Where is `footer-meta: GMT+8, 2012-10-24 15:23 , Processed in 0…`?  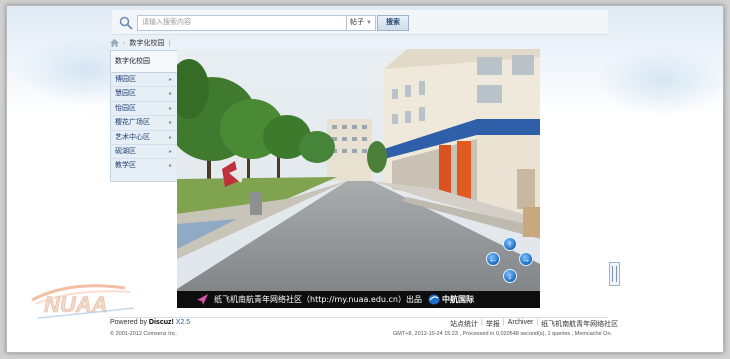 footer-meta: GMT+8, 2012-10-24 15:23 , Processed in 0… is located at coordinates (503, 334).